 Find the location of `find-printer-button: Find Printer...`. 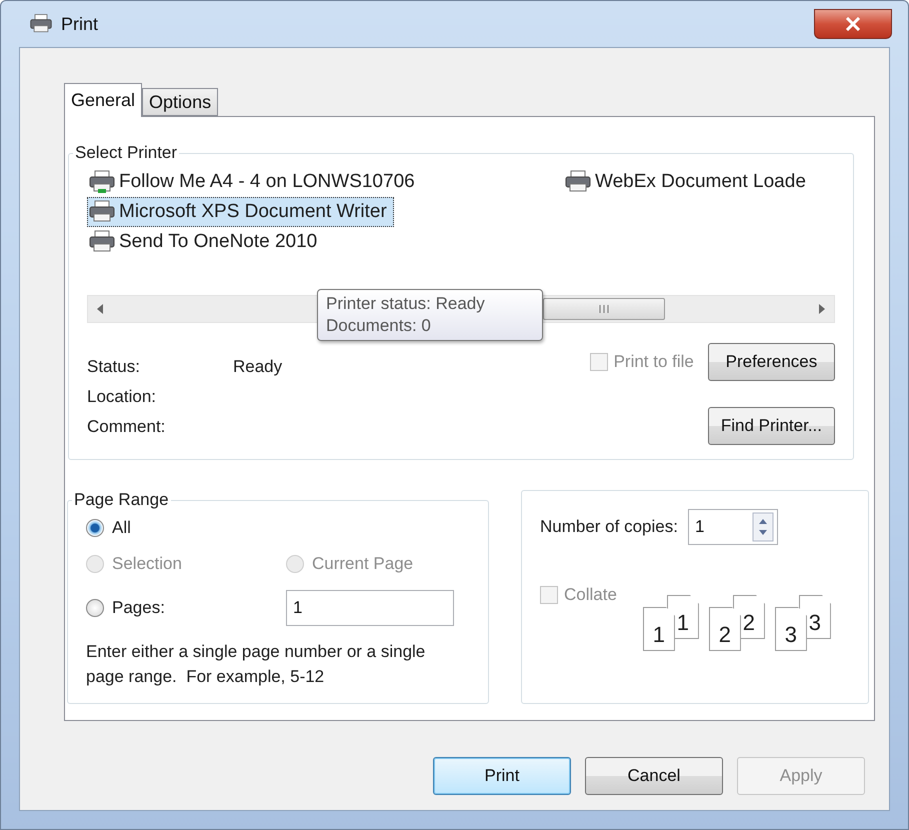

find-printer-button: Find Printer... is located at coordinates (771, 426).